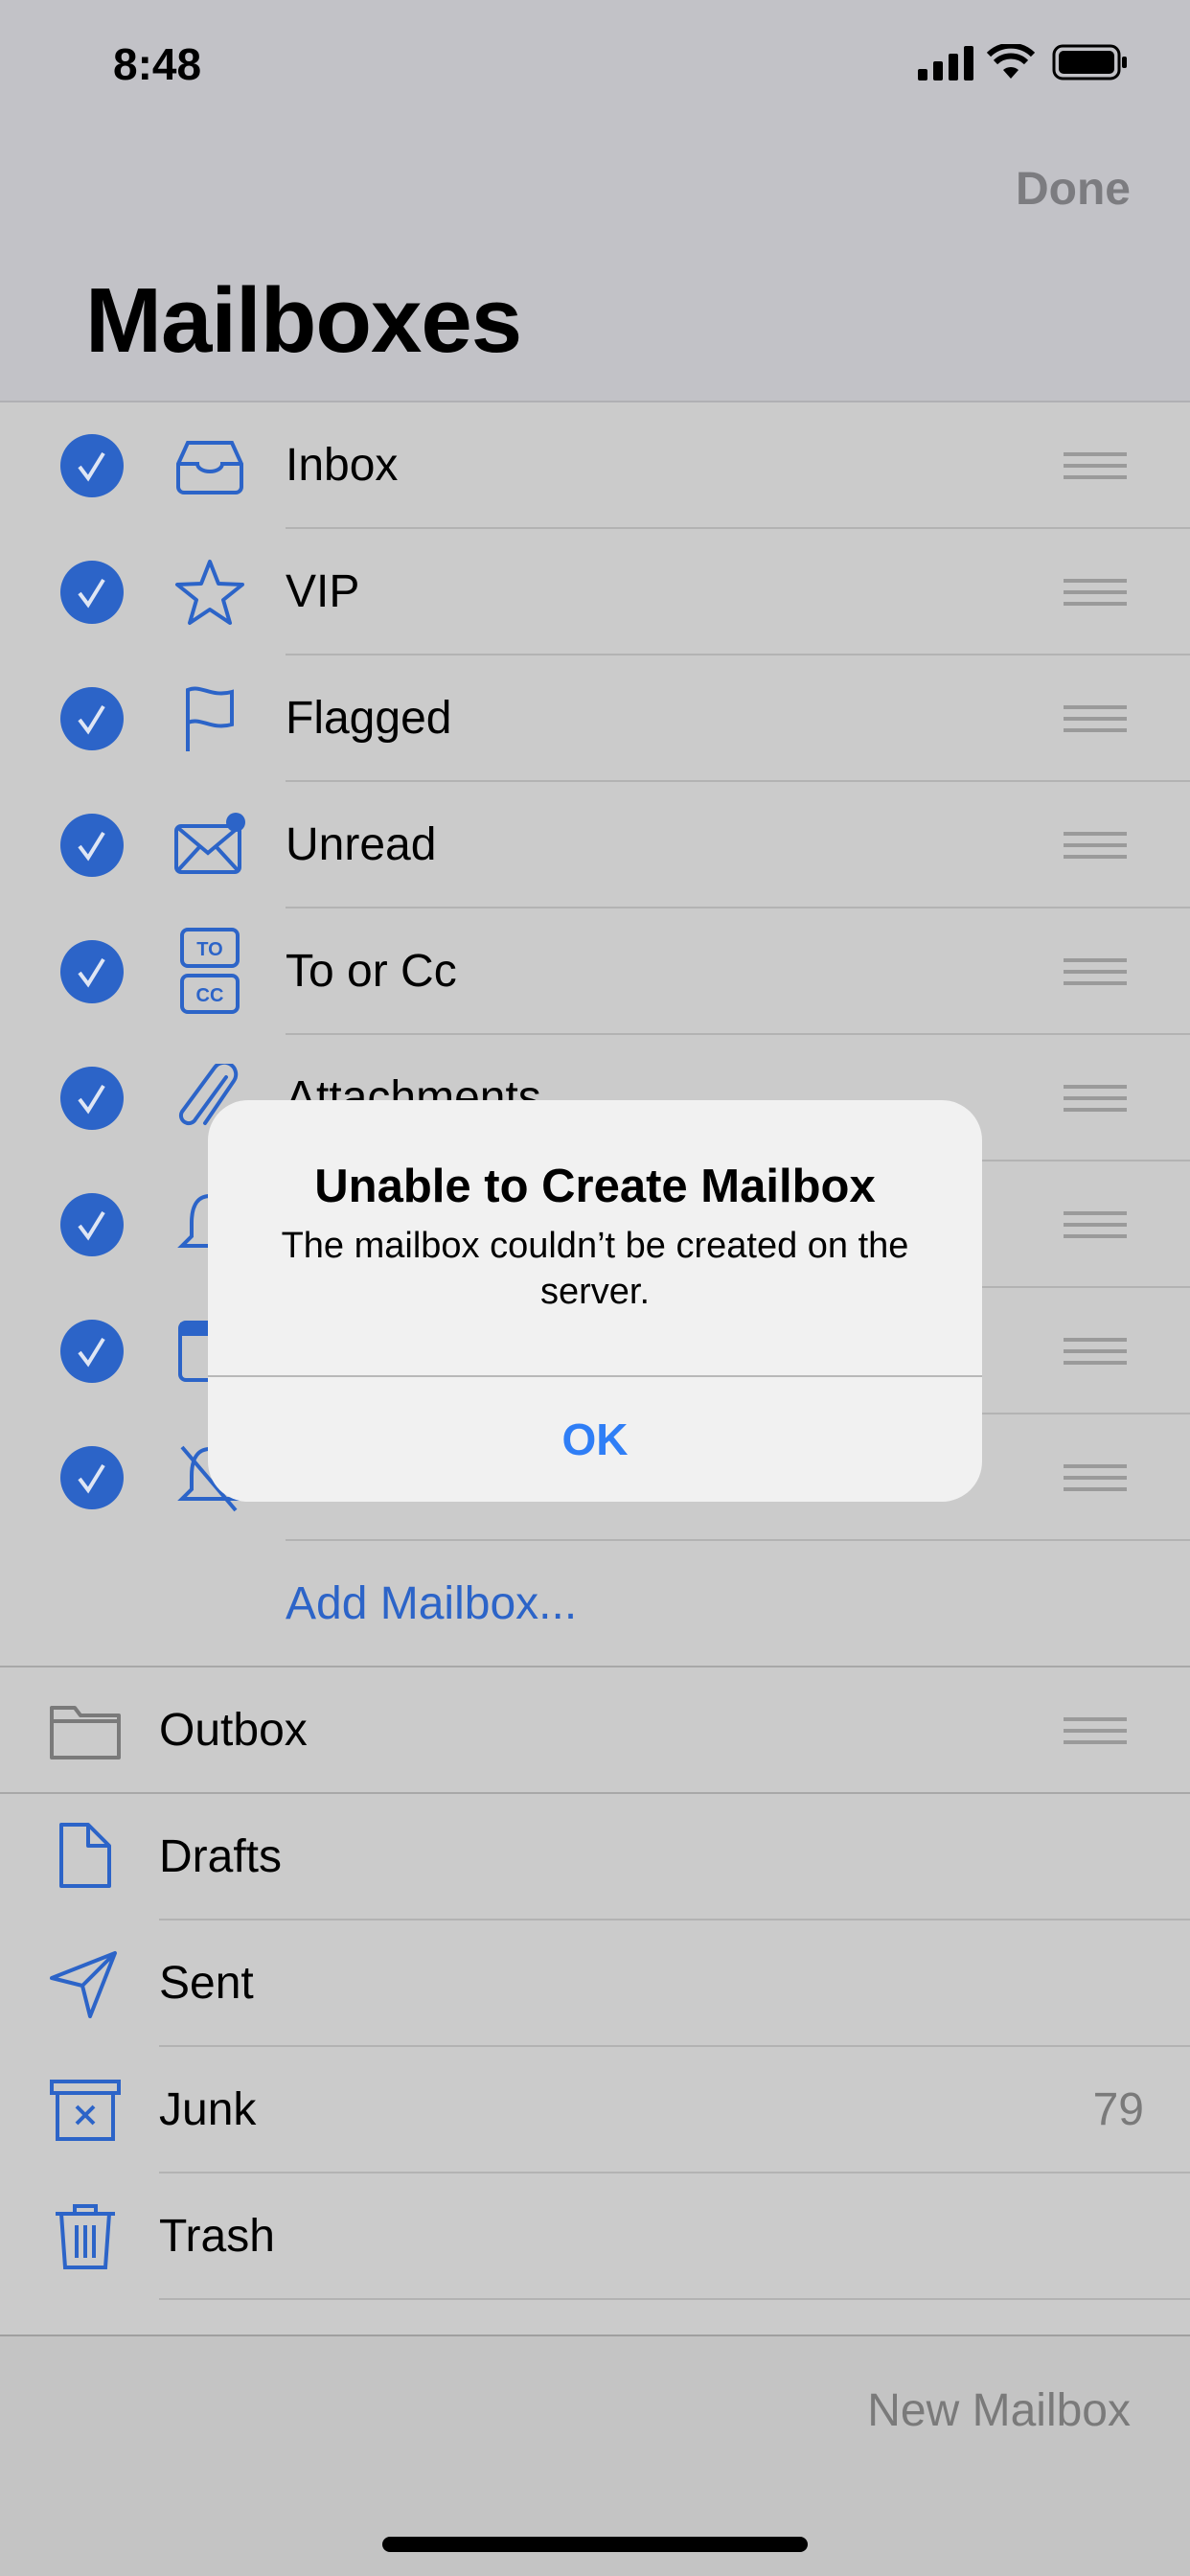 This screenshot has width=1190, height=2576. What do you see at coordinates (372, 971) in the screenshot?
I see `mailbox-label: To or Cc` at bounding box center [372, 971].